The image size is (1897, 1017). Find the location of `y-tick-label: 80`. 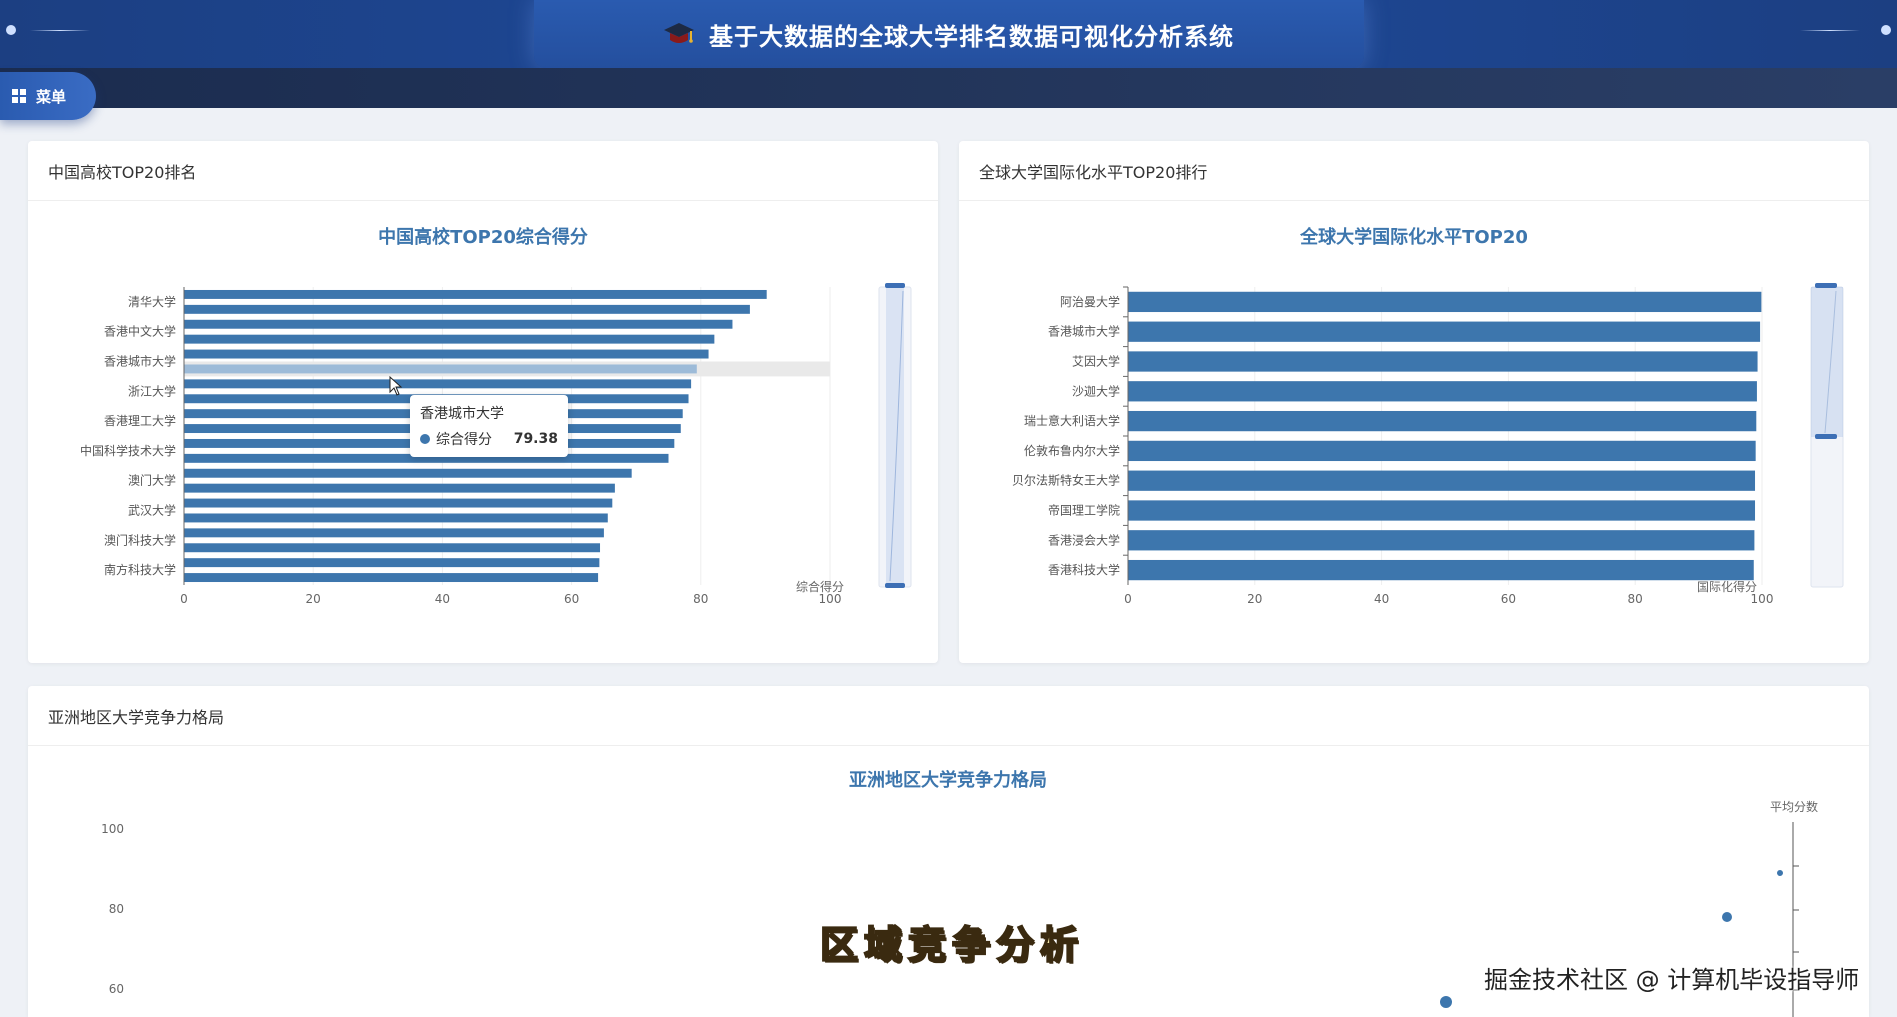

y-tick-label: 80 is located at coordinates (116, 909).